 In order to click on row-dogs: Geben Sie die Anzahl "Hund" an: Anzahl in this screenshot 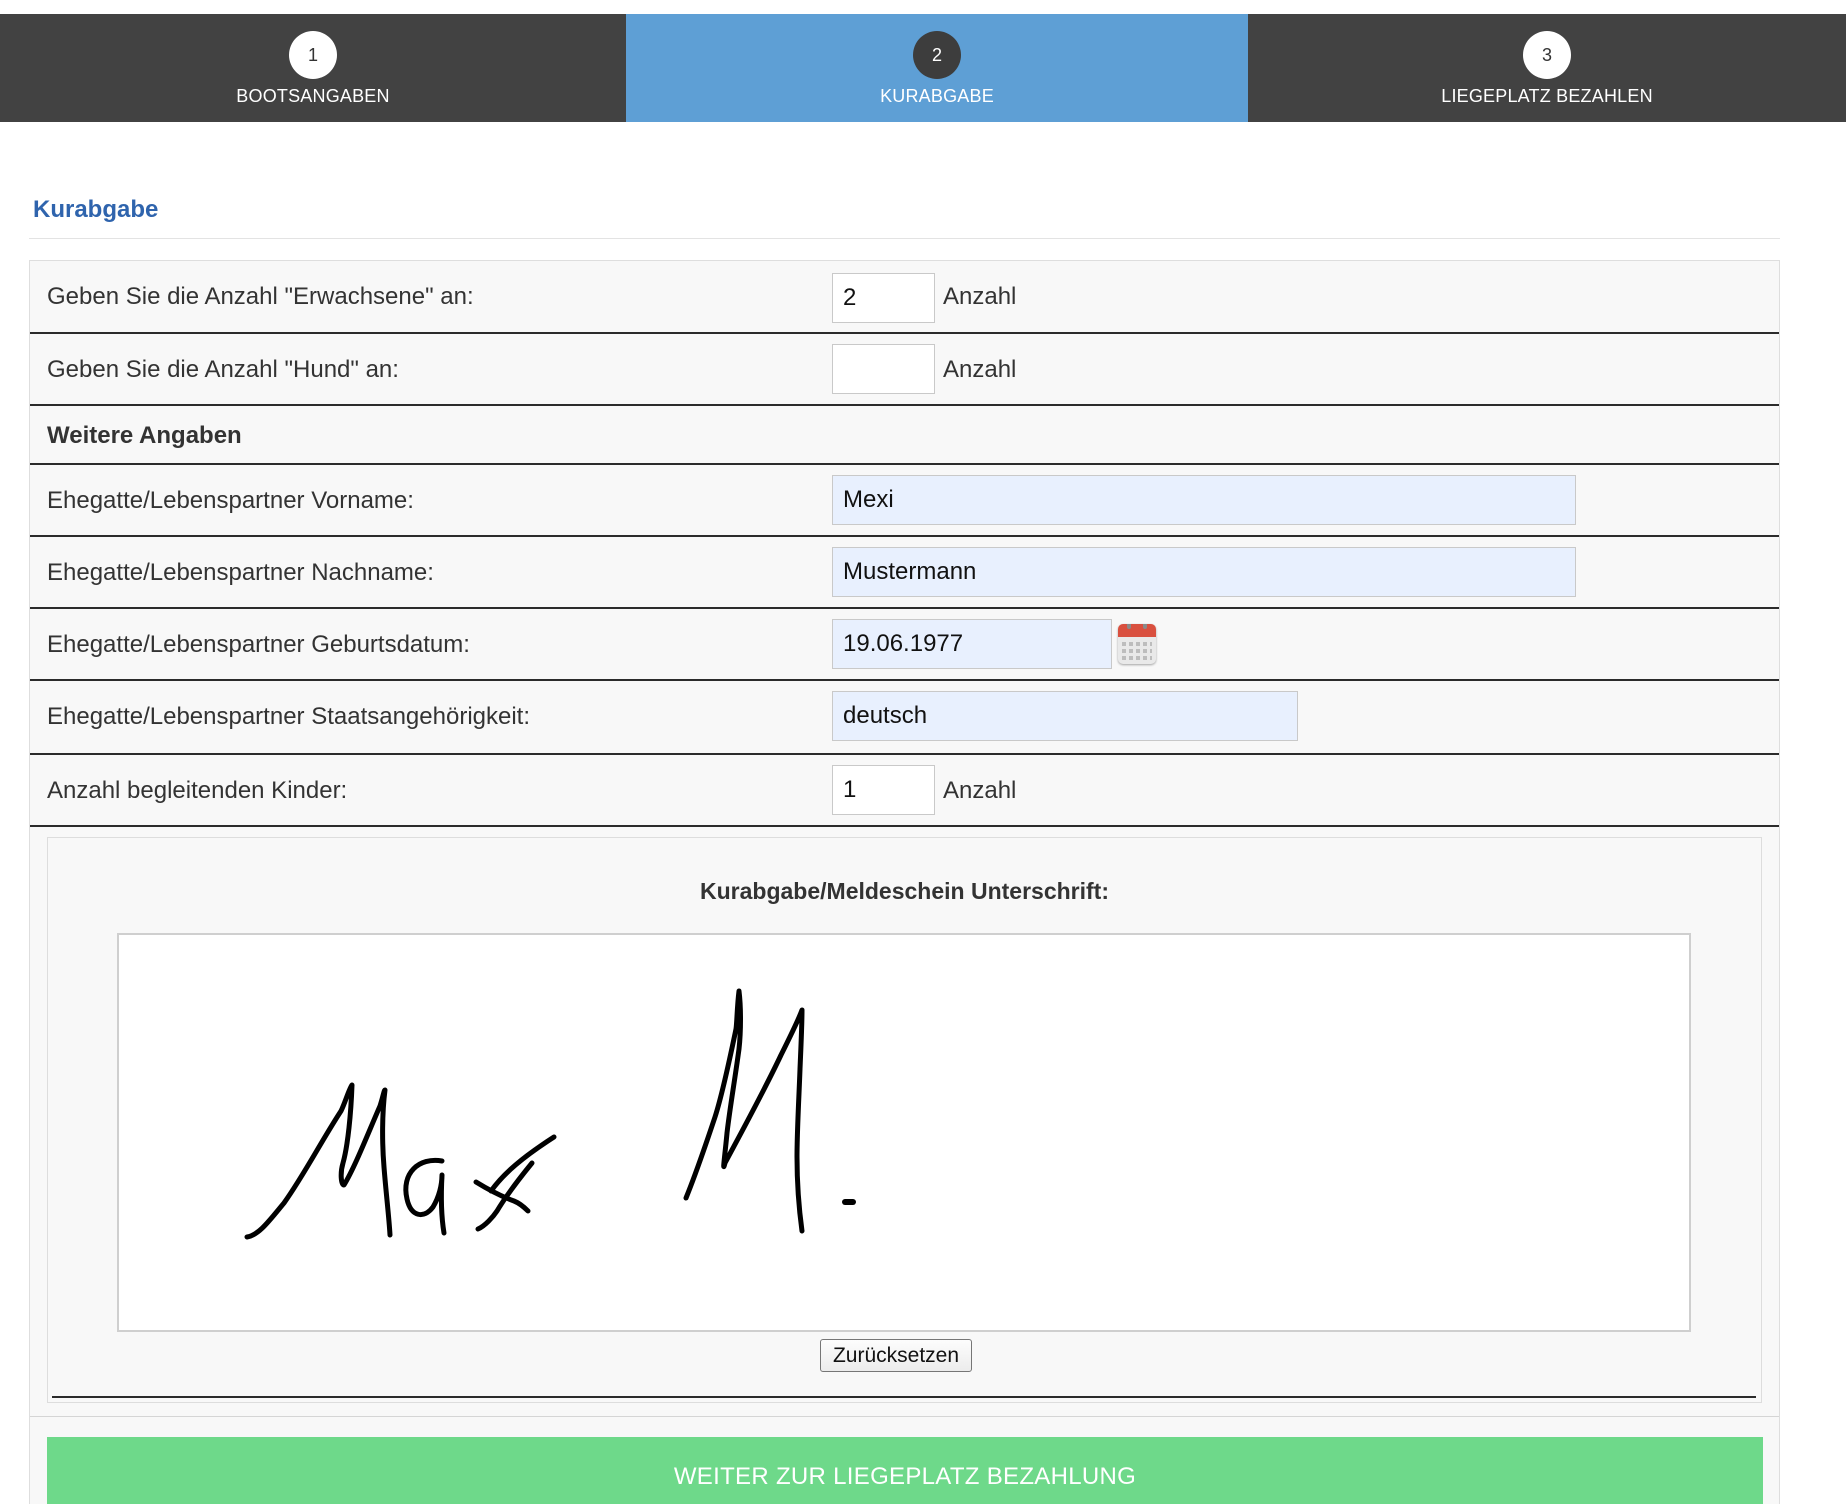, I will do `click(904, 370)`.